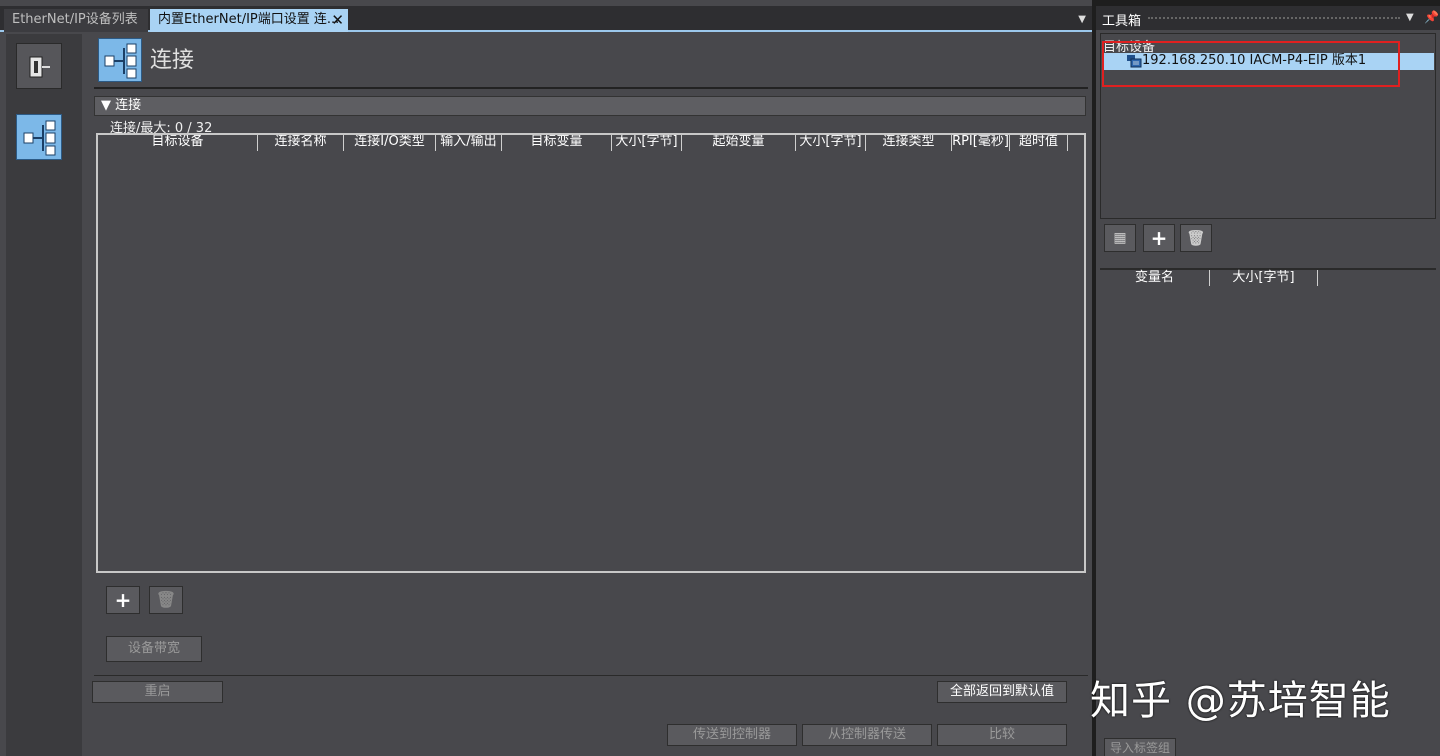 The image size is (1440, 756). What do you see at coordinates (1140, 747) in the screenshot?
I see `import-tag-set-button: 导入标签组` at bounding box center [1140, 747].